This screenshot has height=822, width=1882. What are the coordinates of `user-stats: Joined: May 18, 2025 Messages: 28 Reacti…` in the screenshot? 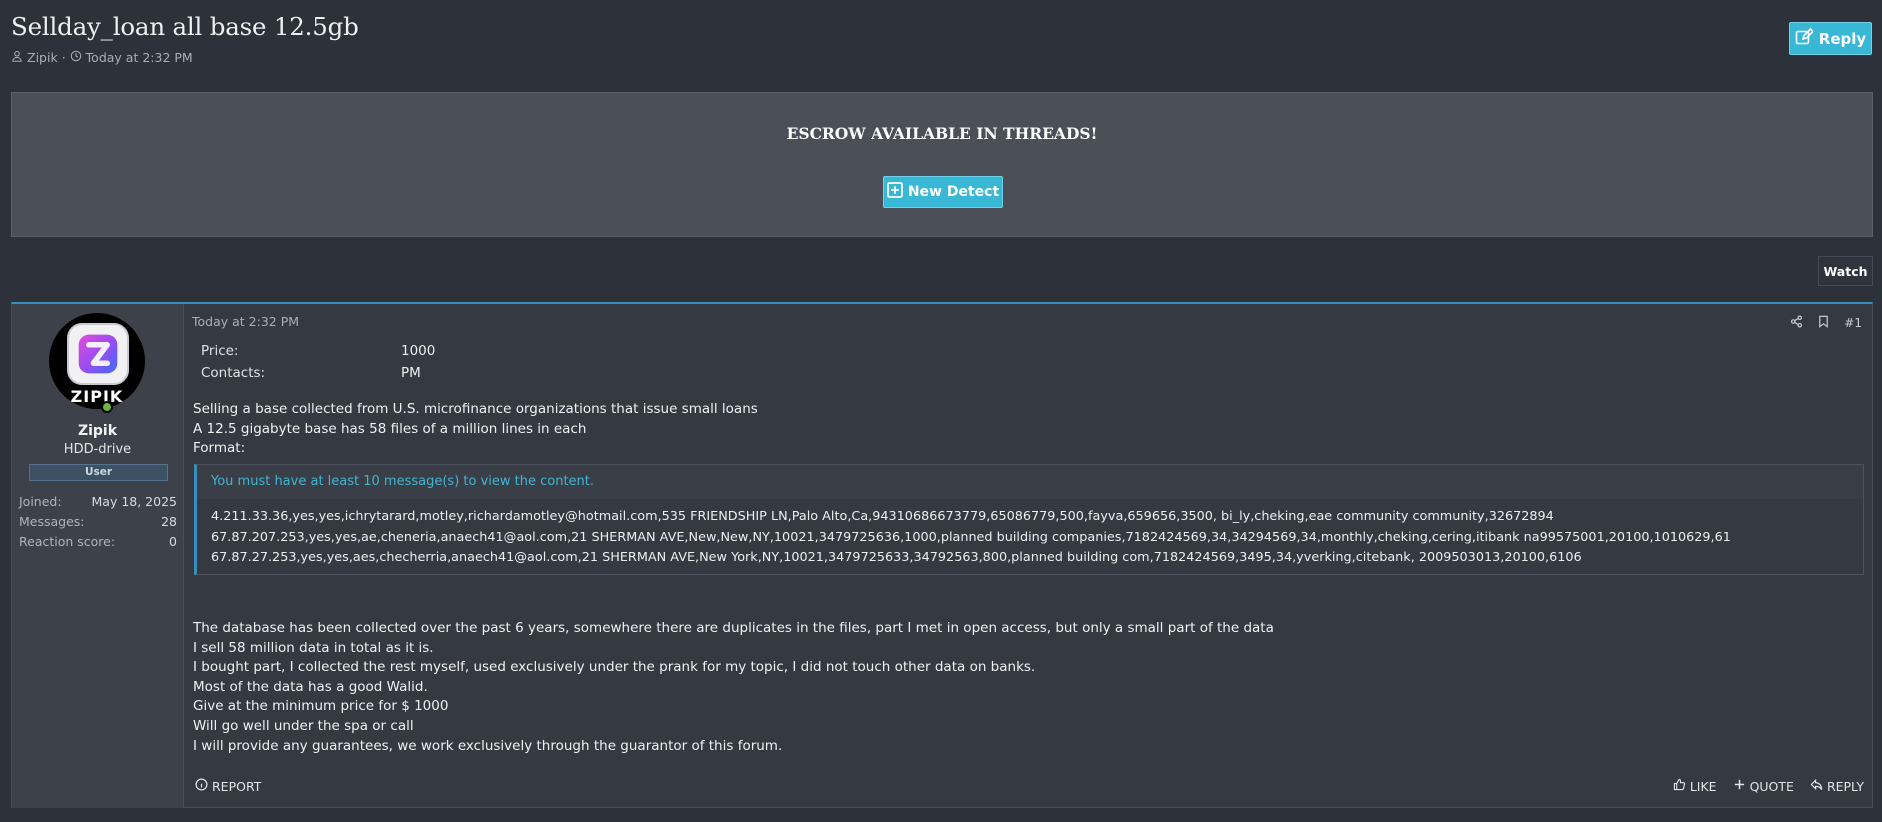 It's located at (98, 522).